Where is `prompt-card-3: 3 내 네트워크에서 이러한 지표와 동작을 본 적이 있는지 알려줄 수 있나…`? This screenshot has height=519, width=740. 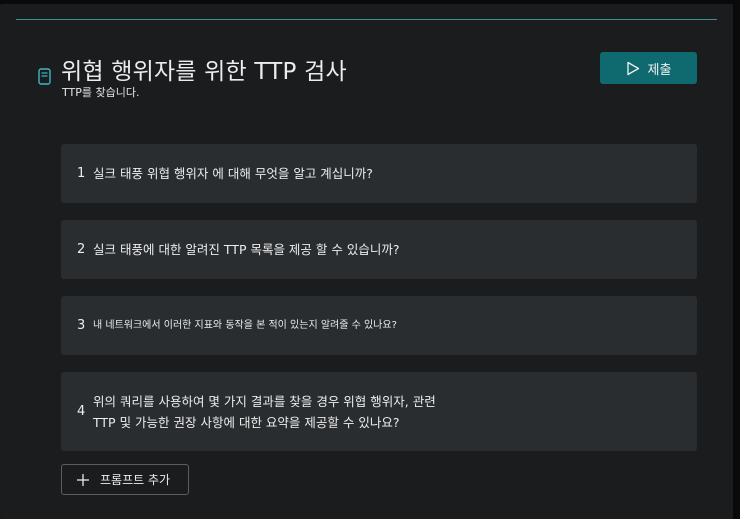 prompt-card-3: 3 내 네트워크에서 이러한 지표와 동작을 본 적이 있는지 알려줄 수 있나… is located at coordinates (379, 325).